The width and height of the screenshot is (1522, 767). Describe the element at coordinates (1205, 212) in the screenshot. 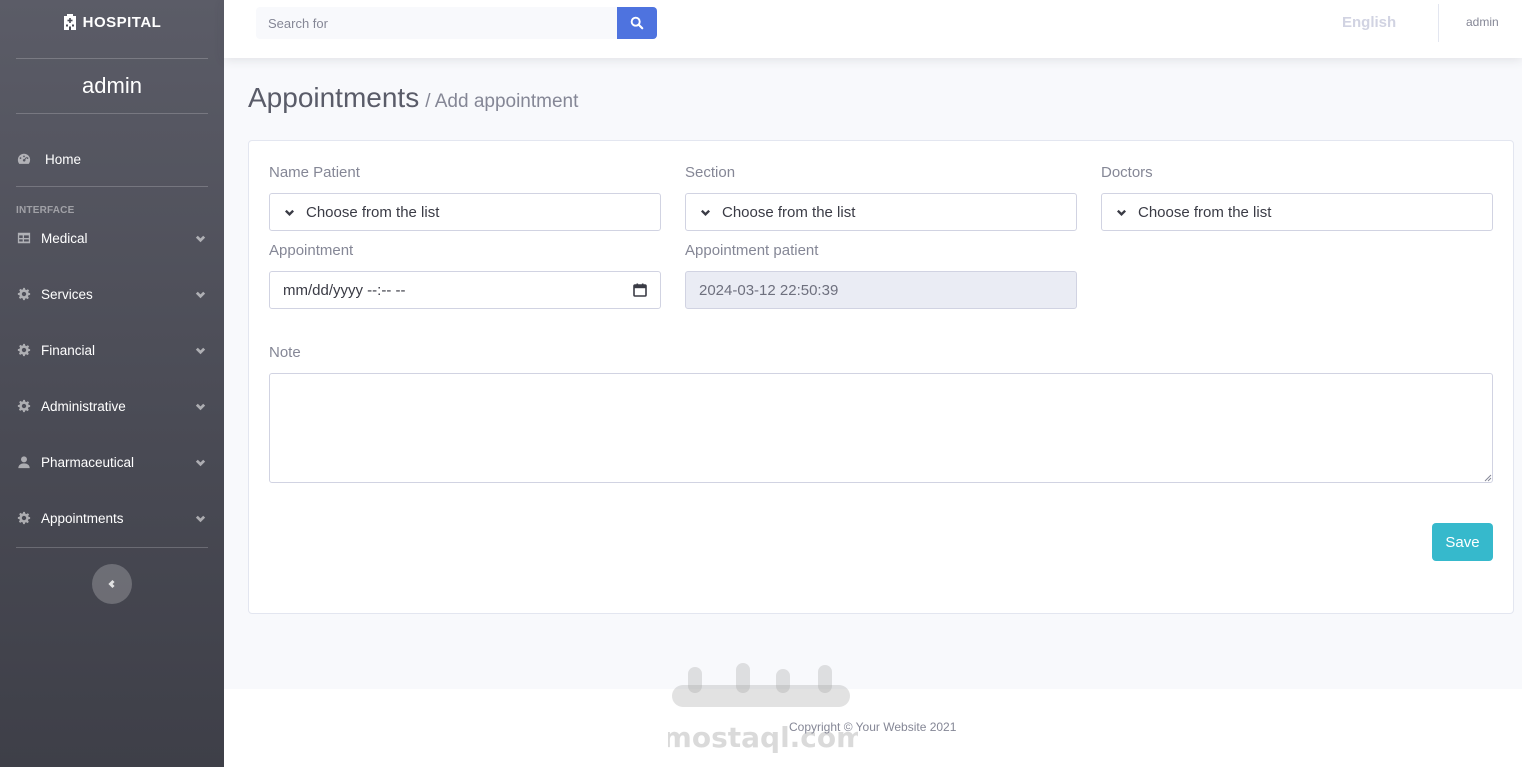

I see `doctors-select-value: Choose from the list` at that location.